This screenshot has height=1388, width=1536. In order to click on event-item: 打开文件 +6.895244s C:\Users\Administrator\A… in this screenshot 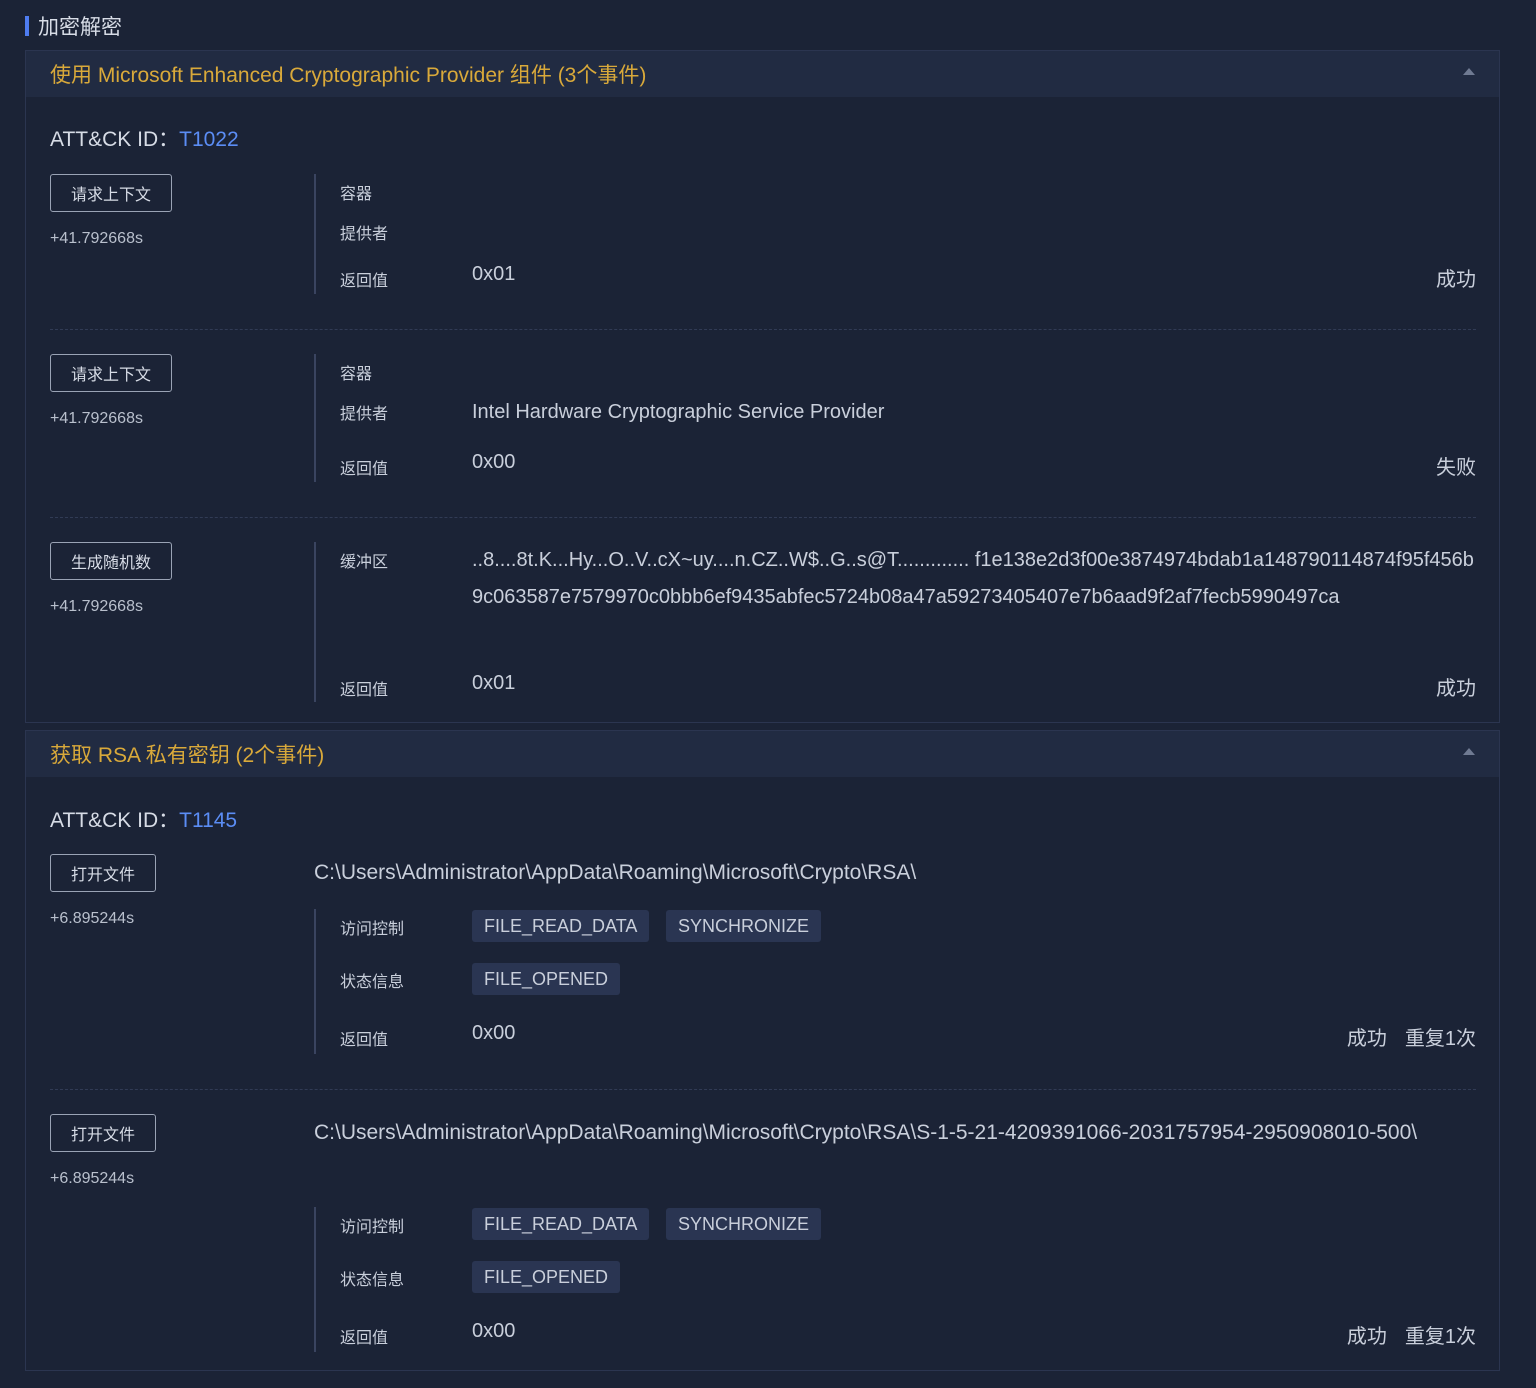, I will do `click(763, 954)`.